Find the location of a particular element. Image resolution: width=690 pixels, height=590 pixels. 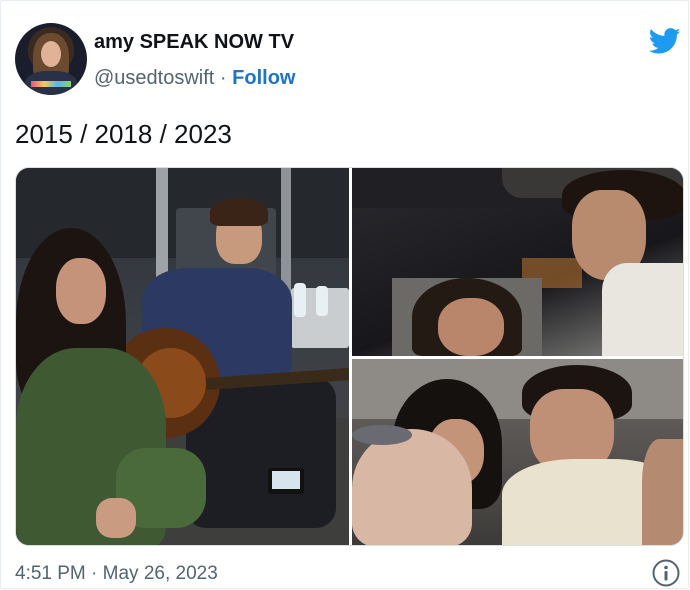

tweet-timestamp: 4:51 PM · May 26, 2023 is located at coordinates (116, 574).